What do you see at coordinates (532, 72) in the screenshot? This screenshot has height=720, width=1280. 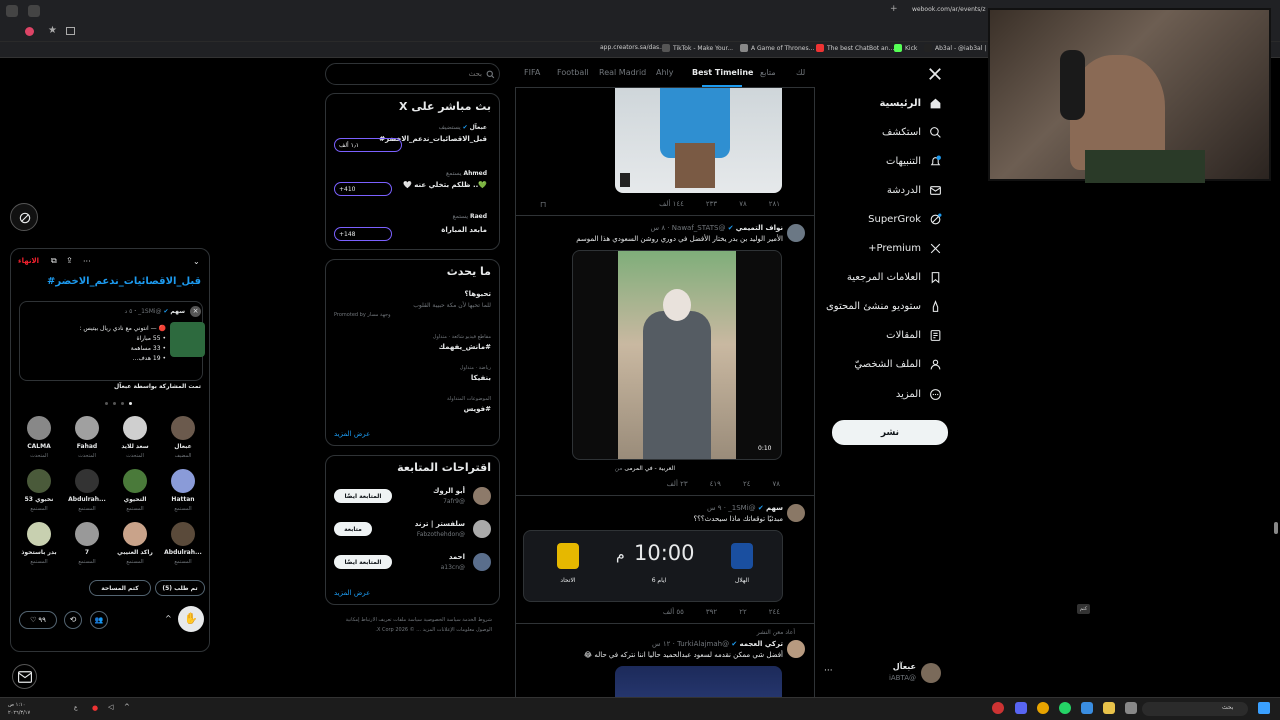 I see `tab-fifa: FIFA` at bounding box center [532, 72].